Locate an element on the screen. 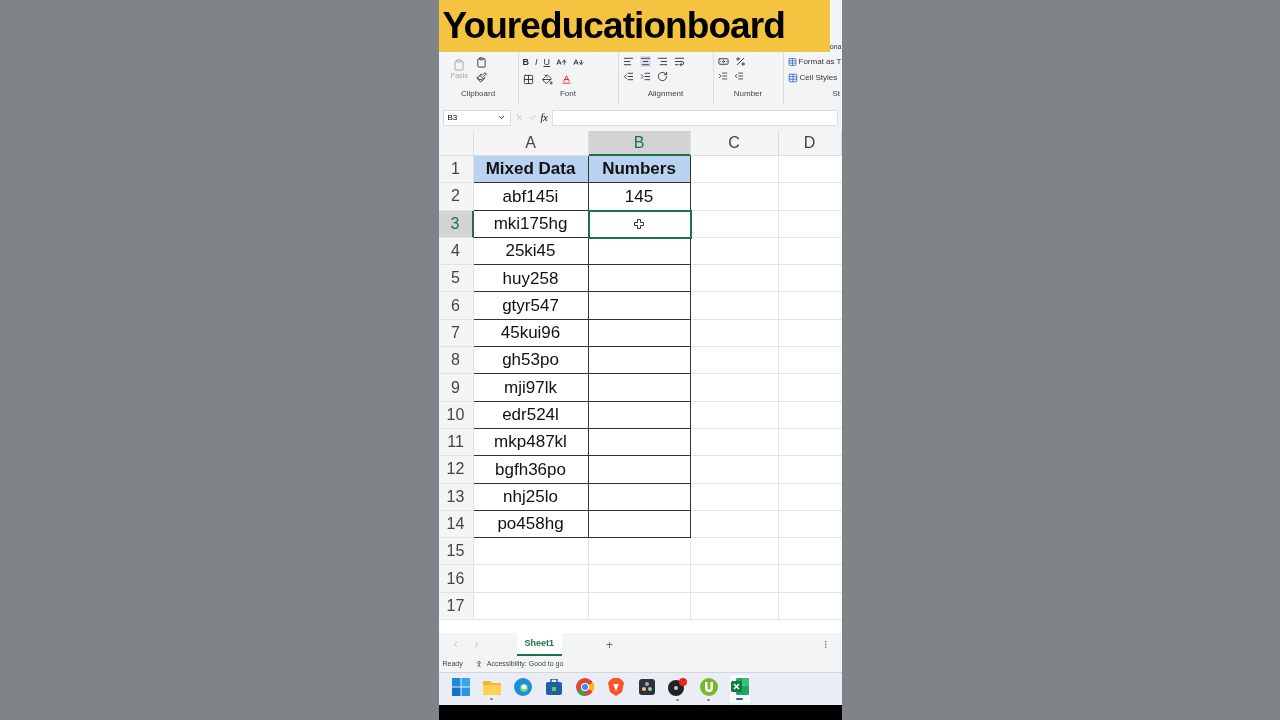  column-title-cell: Mixed Data is located at coordinates (531, 170).